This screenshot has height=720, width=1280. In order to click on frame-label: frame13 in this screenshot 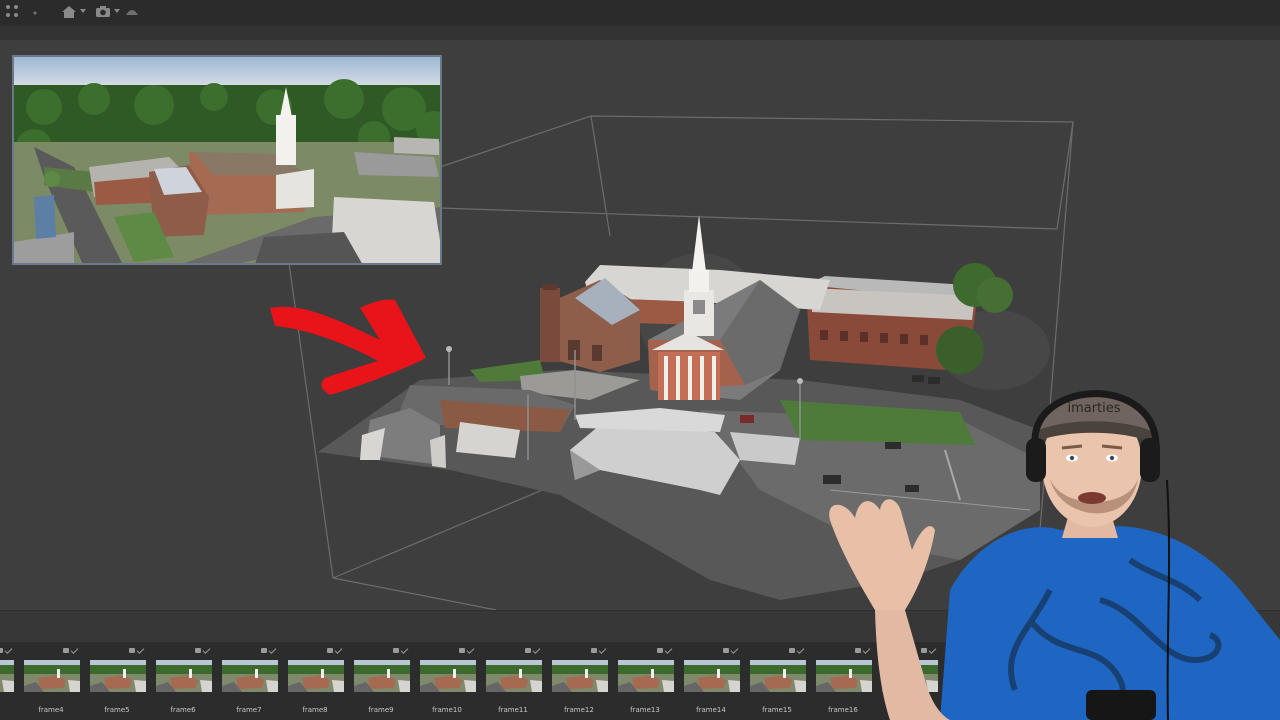, I will do `click(645, 710)`.